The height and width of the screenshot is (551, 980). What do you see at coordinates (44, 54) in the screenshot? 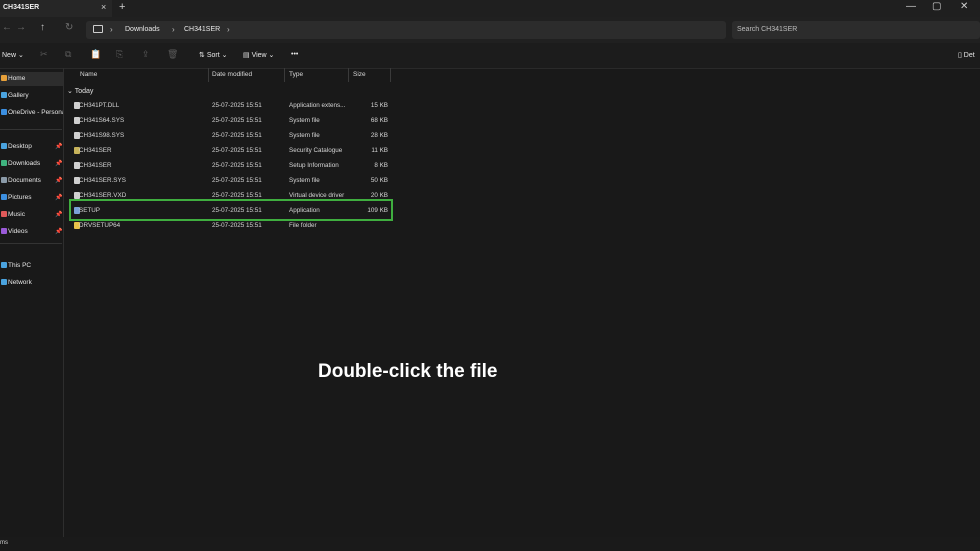
I see `cut-icon: ✂` at bounding box center [44, 54].